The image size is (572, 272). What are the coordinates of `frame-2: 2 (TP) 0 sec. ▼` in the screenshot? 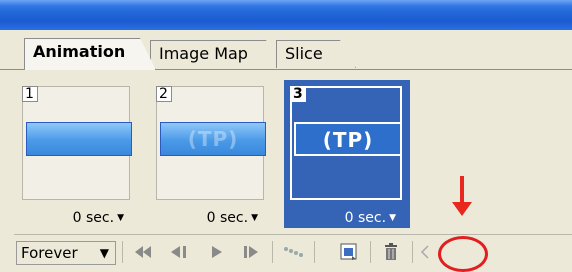 It's located at (211, 154).